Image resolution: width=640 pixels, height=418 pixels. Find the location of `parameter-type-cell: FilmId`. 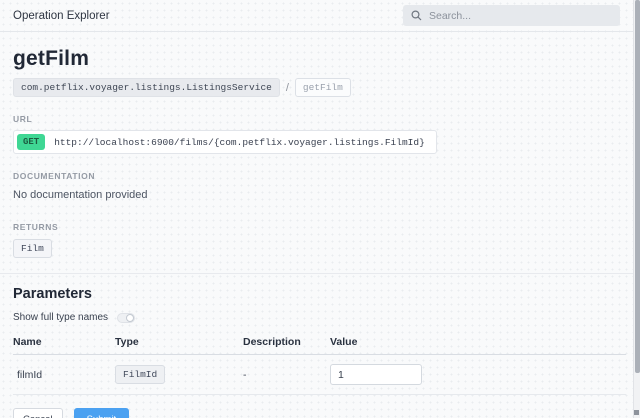

parameter-type-cell: FilmId is located at coordinates (179, 374).